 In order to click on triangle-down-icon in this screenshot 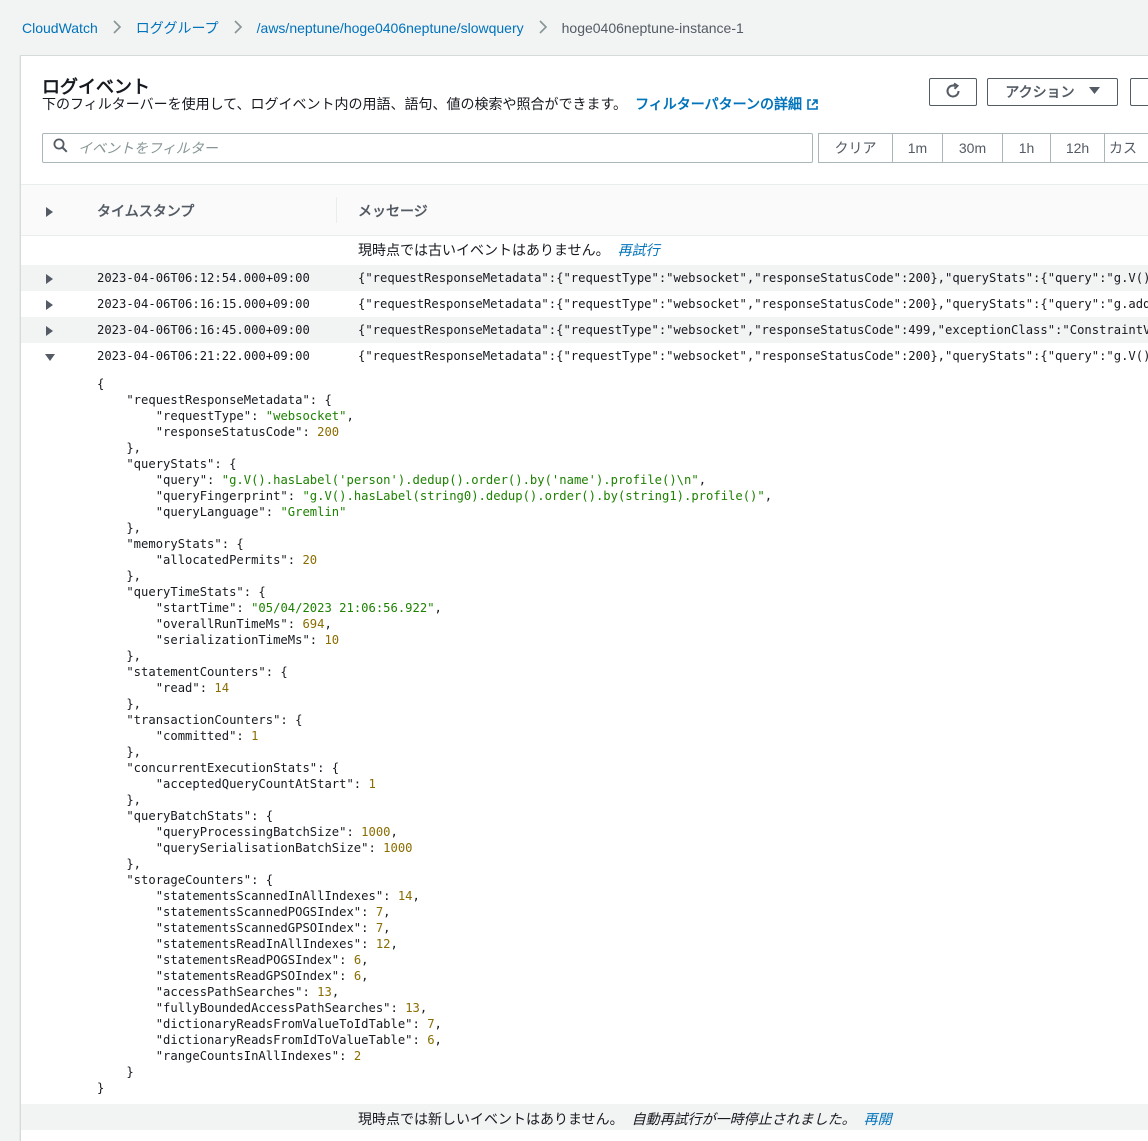, I will do `click(50, 358)`.